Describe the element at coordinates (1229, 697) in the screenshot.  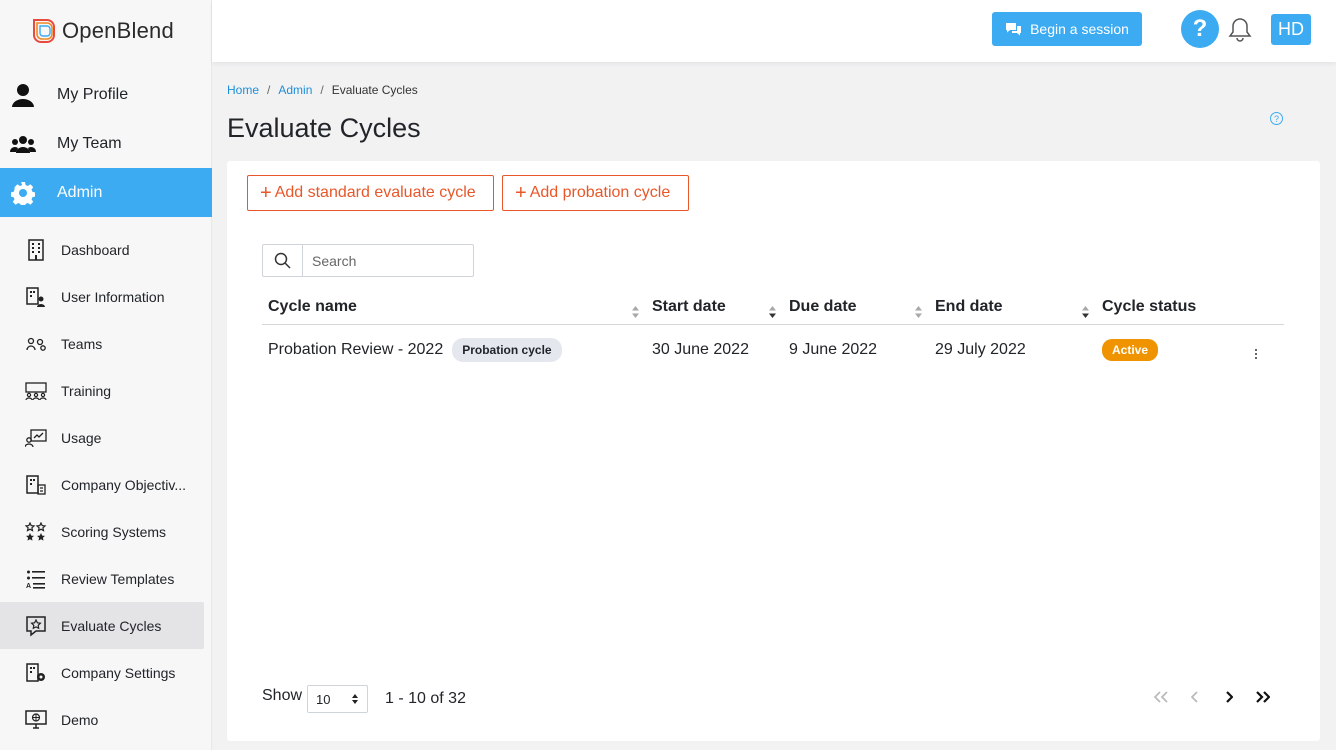
I see `next-page-icon` at that location.